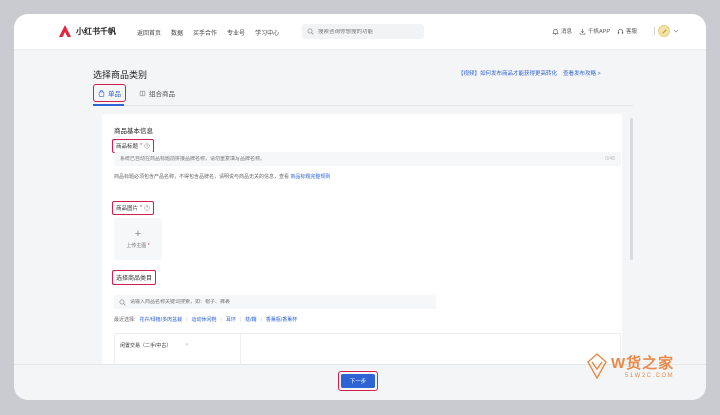 The width and height of the screenshot is (720, 415). I want to click on category-list-item: 闲置交易（二手/中古） >, so click(154, 345).